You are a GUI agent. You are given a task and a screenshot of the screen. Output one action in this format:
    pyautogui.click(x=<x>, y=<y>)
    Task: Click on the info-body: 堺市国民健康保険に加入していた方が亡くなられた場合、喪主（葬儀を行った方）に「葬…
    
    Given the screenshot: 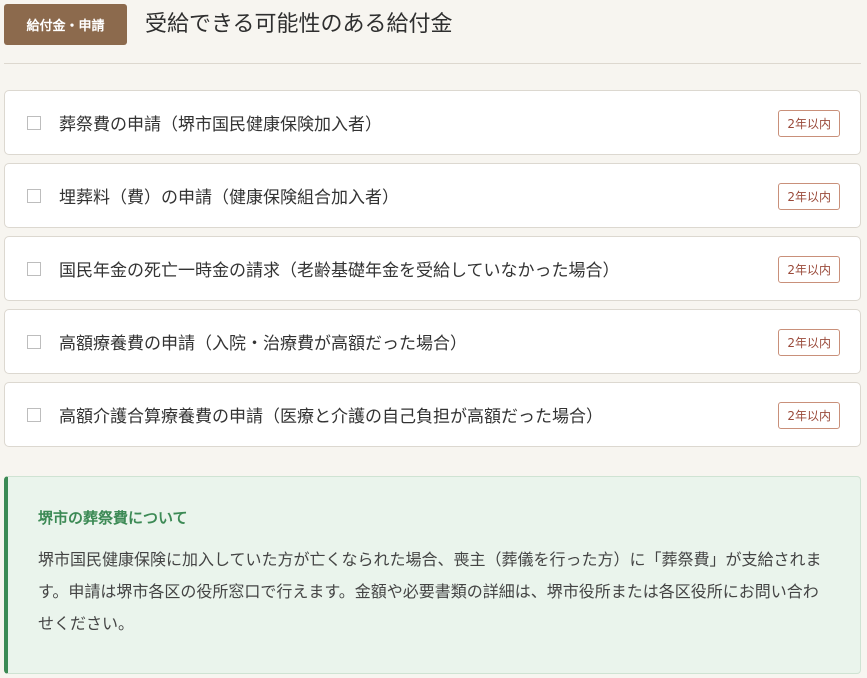 What is the action you would take?
    pyautogui.click(x=430, y=591)
    